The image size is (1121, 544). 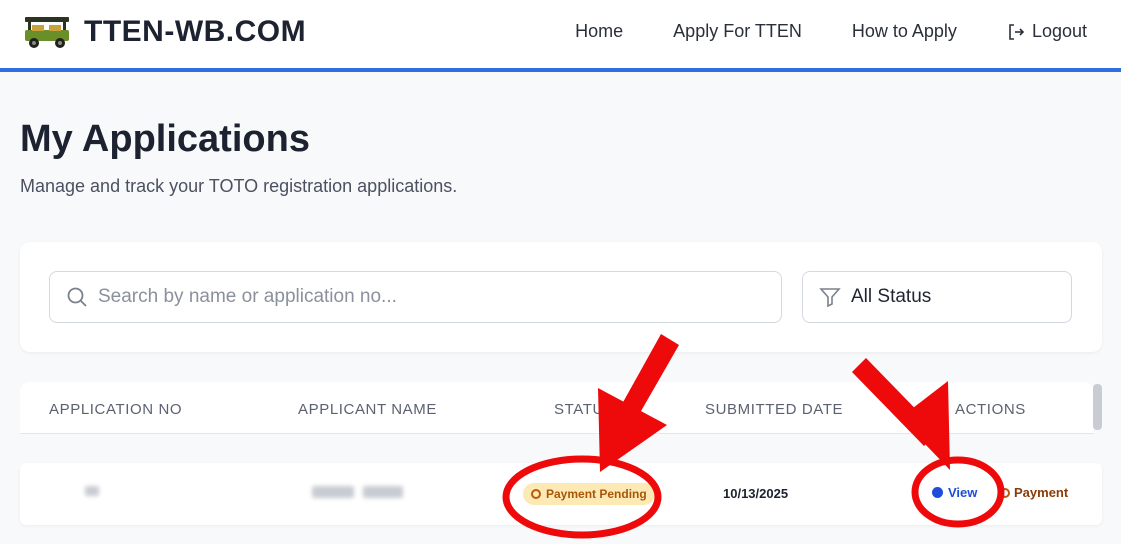 What do you see at coordinates (599, 31) in the screenshot?
I see `nav-home: Home` at bounding box center [599, 31].